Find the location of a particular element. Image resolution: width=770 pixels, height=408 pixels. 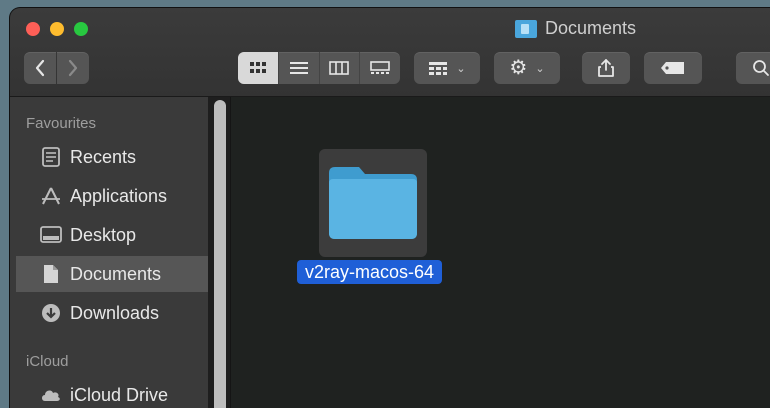

sidebar-item-recents: Recents is located at coordinates (112, 157).